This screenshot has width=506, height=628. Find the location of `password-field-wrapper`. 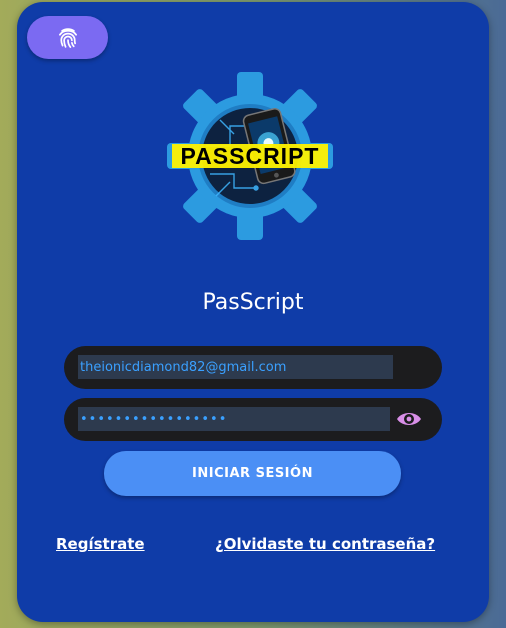

password-field-wrapper is located at coordinates (253, 419).